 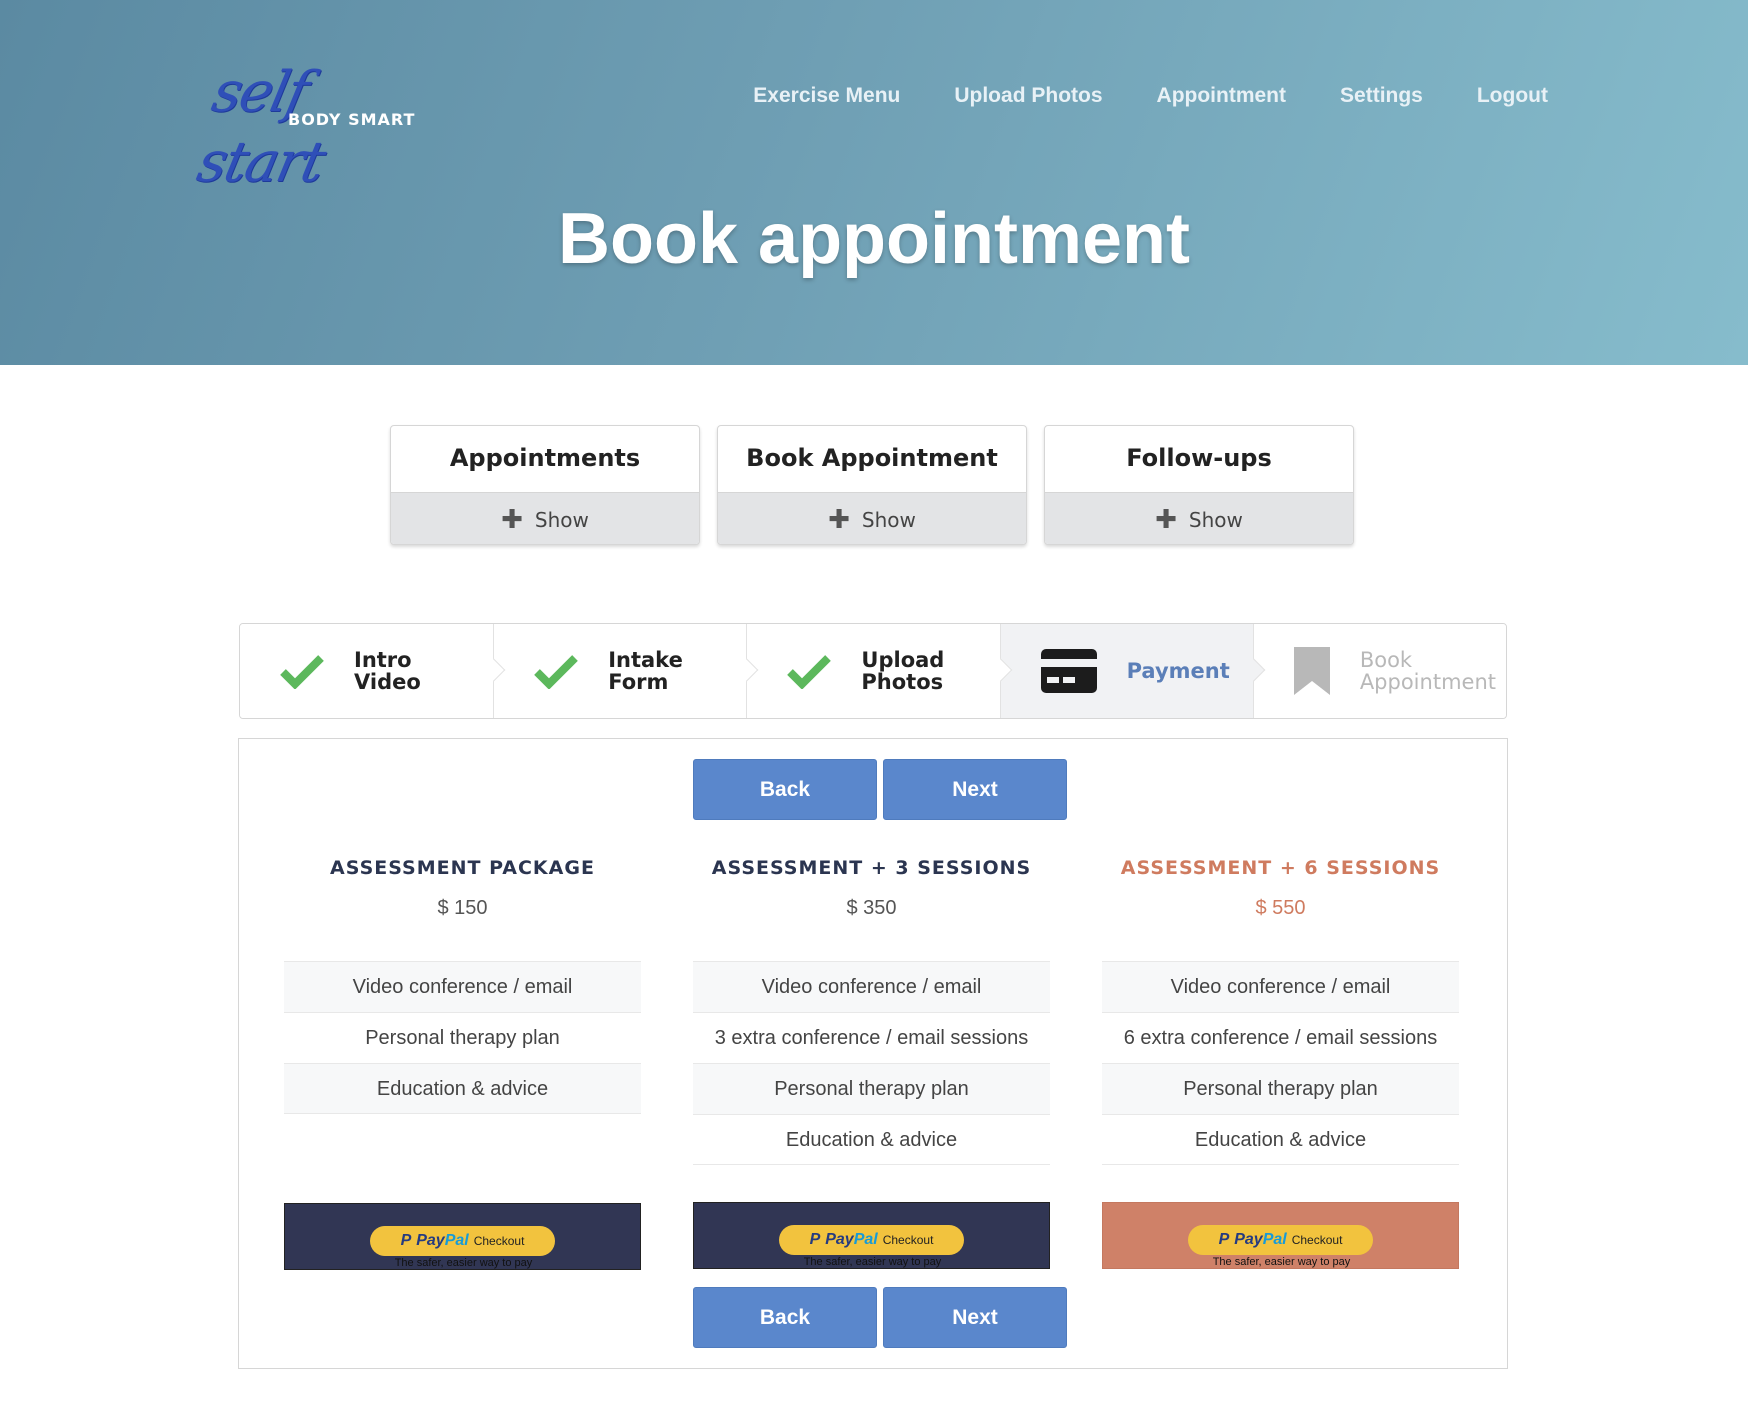 I want to click on nav-exercise-menu: Exercise Menu, so click(x=826, y=96).